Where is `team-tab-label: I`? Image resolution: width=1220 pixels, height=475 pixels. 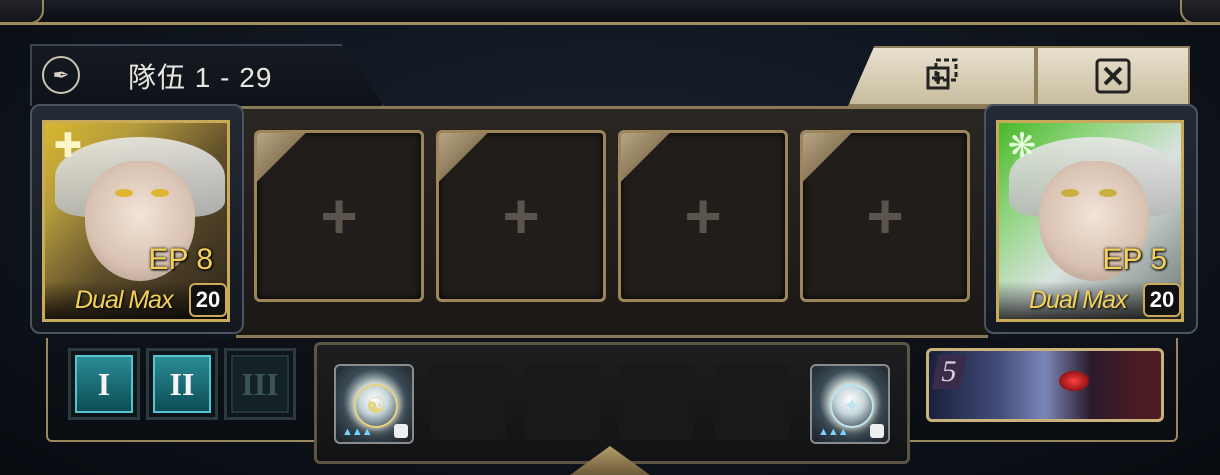
team-tab-label: I is located at coordinates (104, 384).